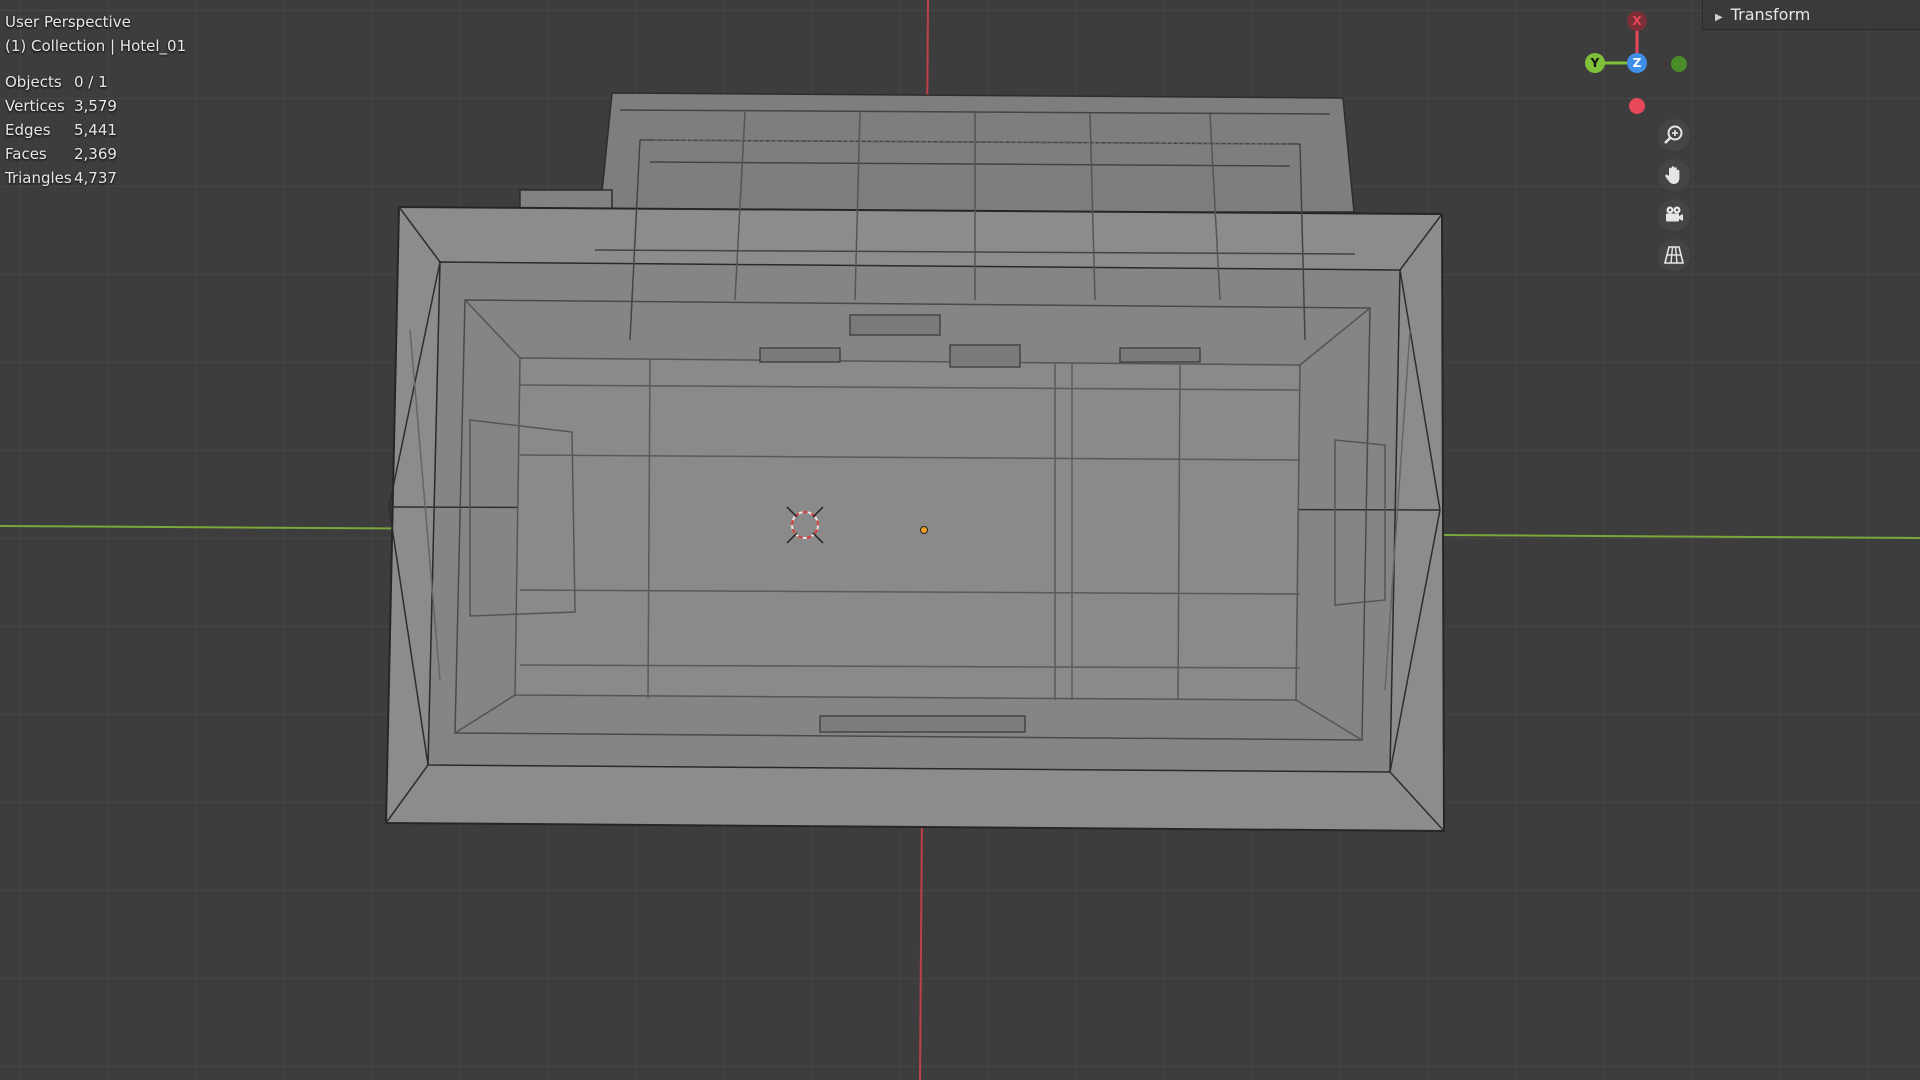 The width and height of the screenshot is (1920, 1080). I want to click on stat-row: Faces 2,369, so click(84, 154).